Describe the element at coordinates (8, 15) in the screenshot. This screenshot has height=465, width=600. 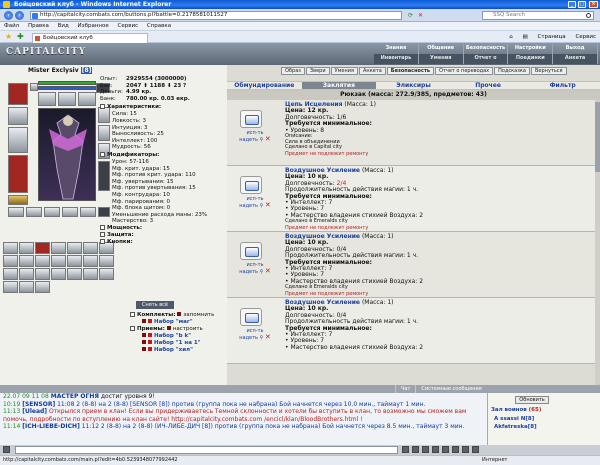
I see `back-button: ‹` at that location.